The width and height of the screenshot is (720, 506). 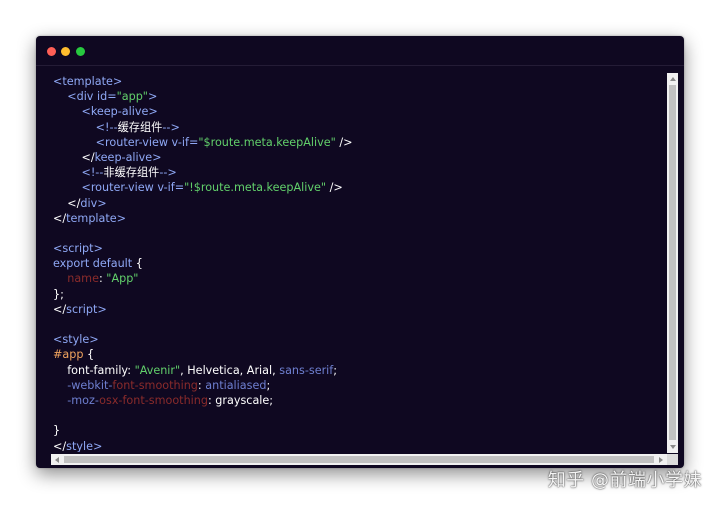 What do you see at coordinates (57, 431) in the screenshot?
I see `code-token: }` at bounding box center [57, 431].